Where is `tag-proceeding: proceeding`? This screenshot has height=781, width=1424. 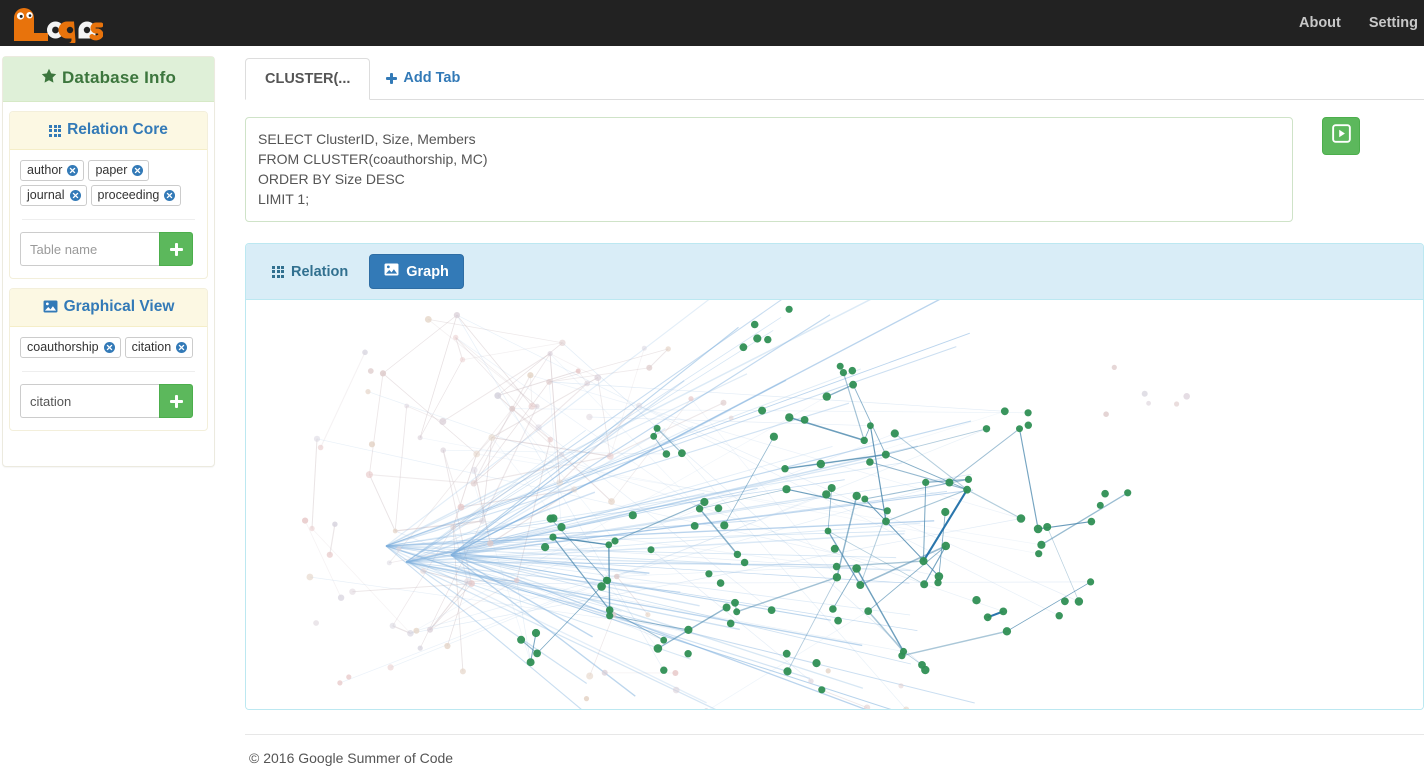 tag-proceeding: proceeding is located at coordinates (136, 196).